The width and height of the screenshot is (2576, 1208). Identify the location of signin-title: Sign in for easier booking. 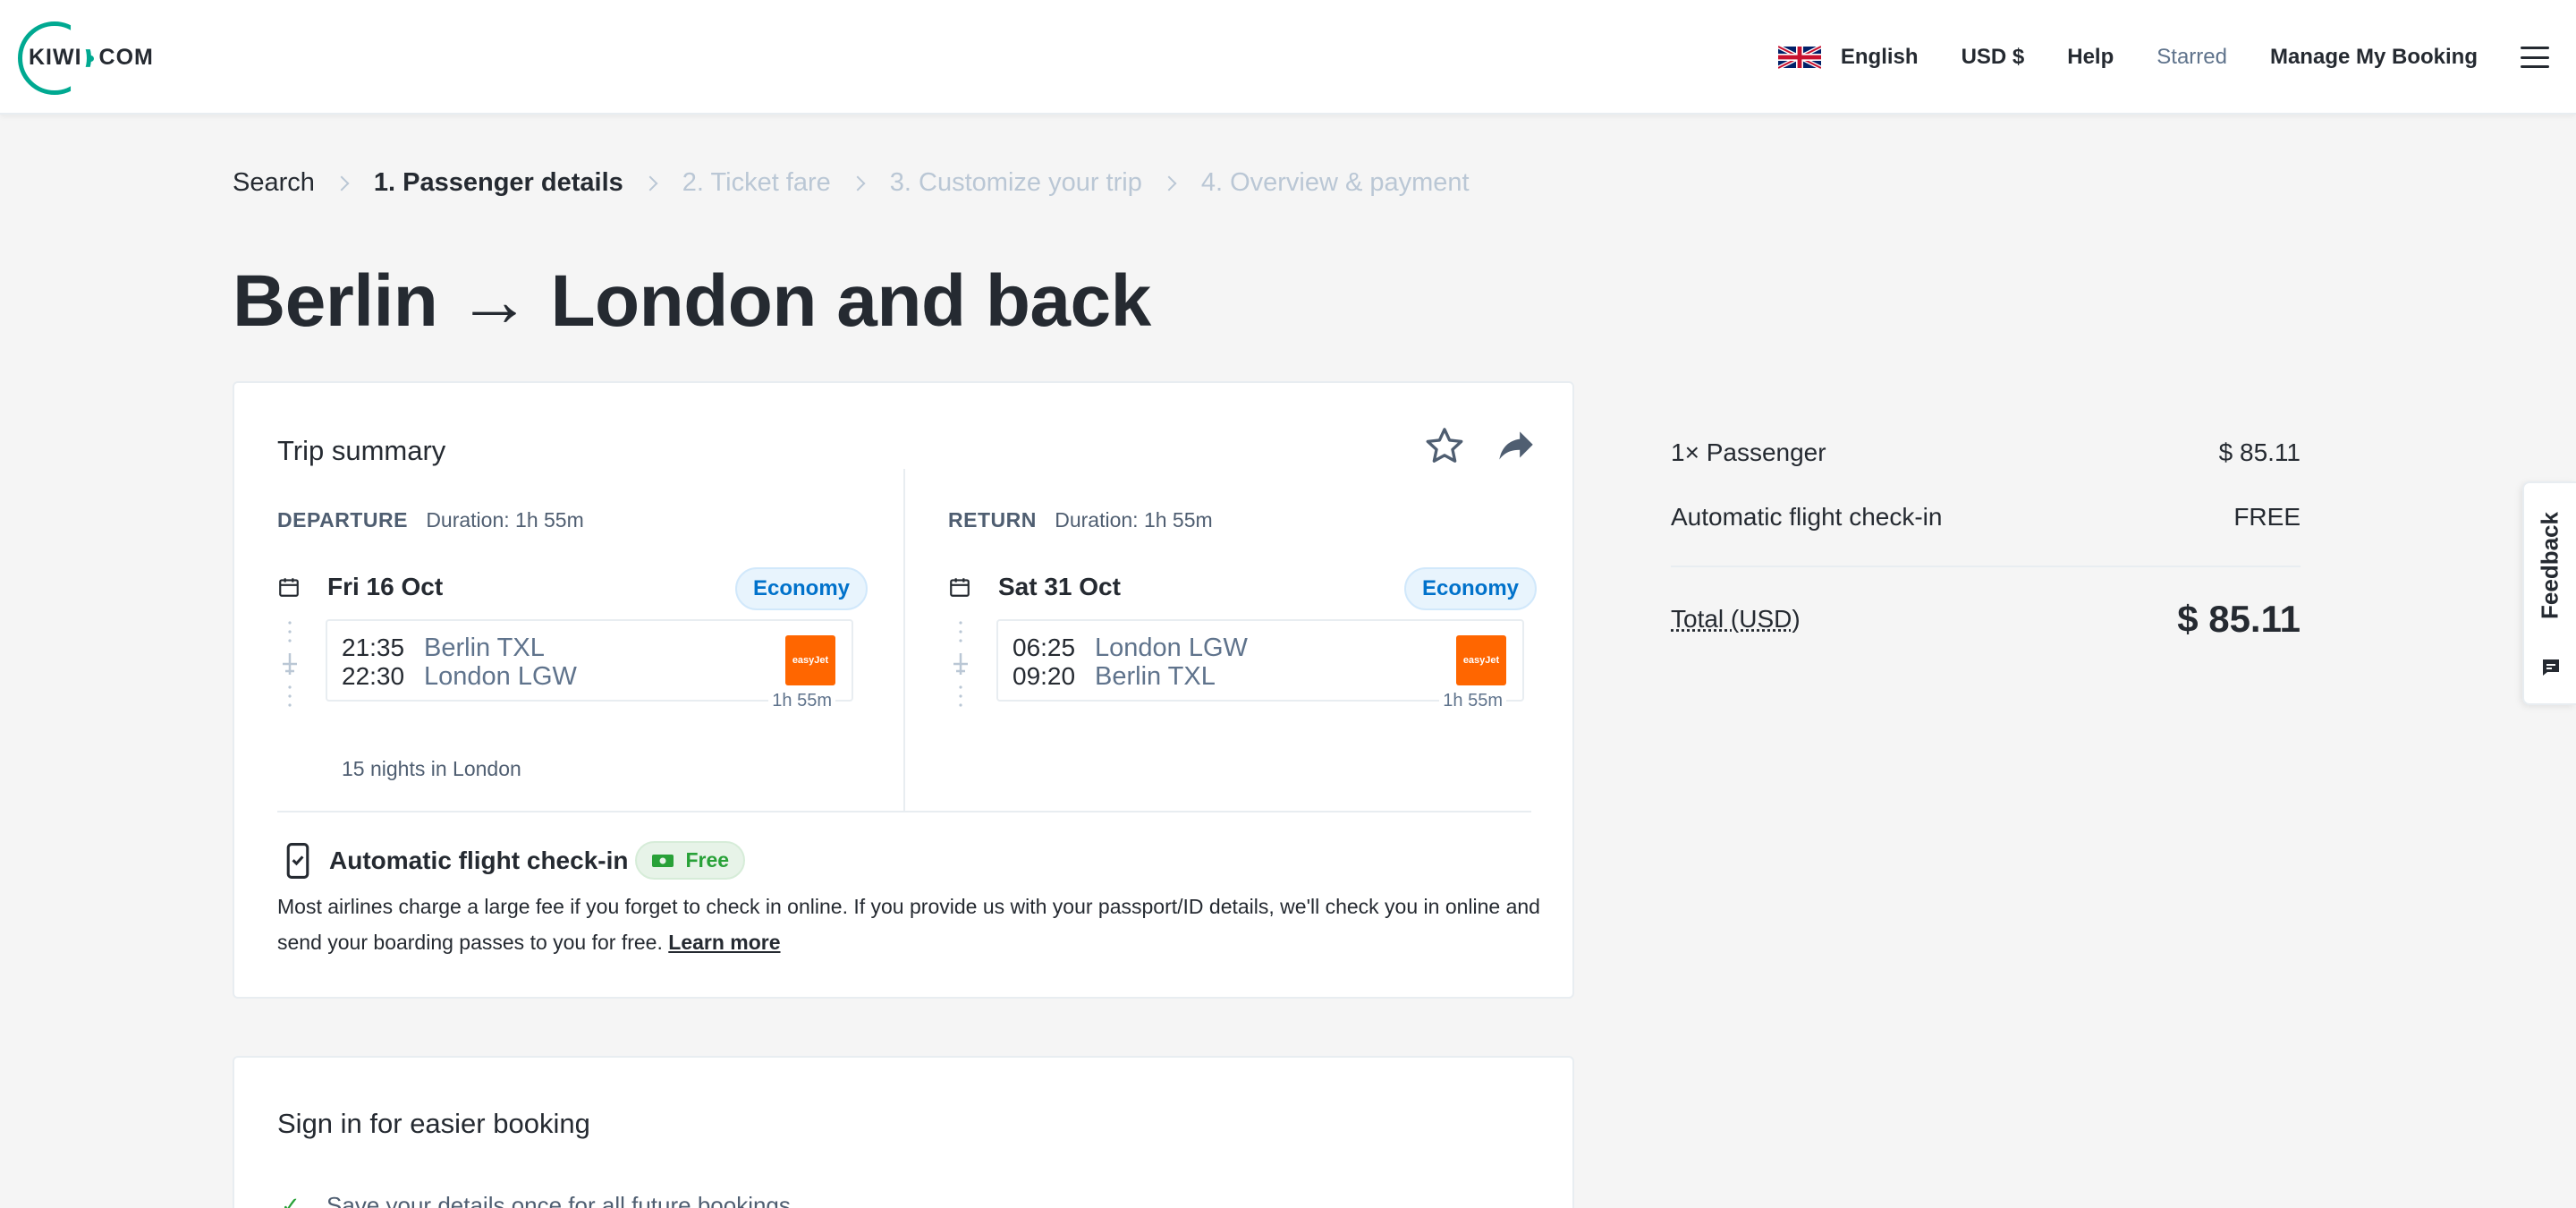
(433, 1124).